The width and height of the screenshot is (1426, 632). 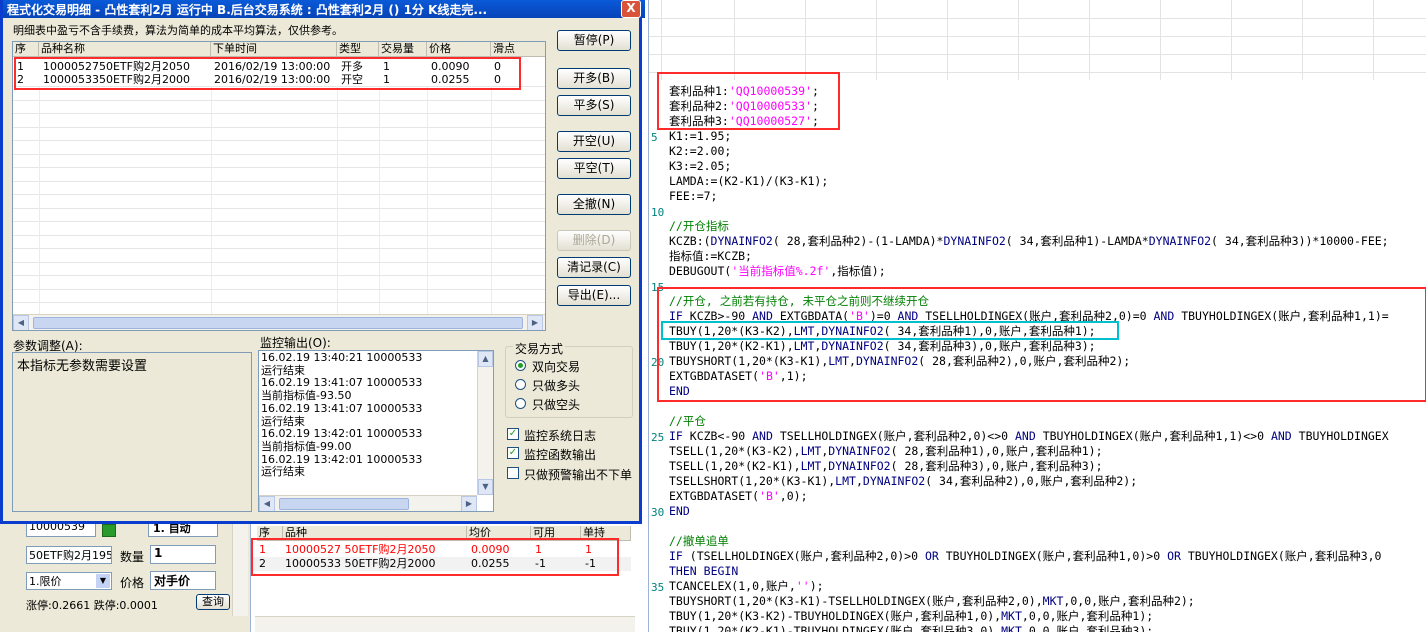 What do you see at coordinates (687, 421) in the screenshot?
I see `code-line: //平仓` at bounding box center [687, 421].